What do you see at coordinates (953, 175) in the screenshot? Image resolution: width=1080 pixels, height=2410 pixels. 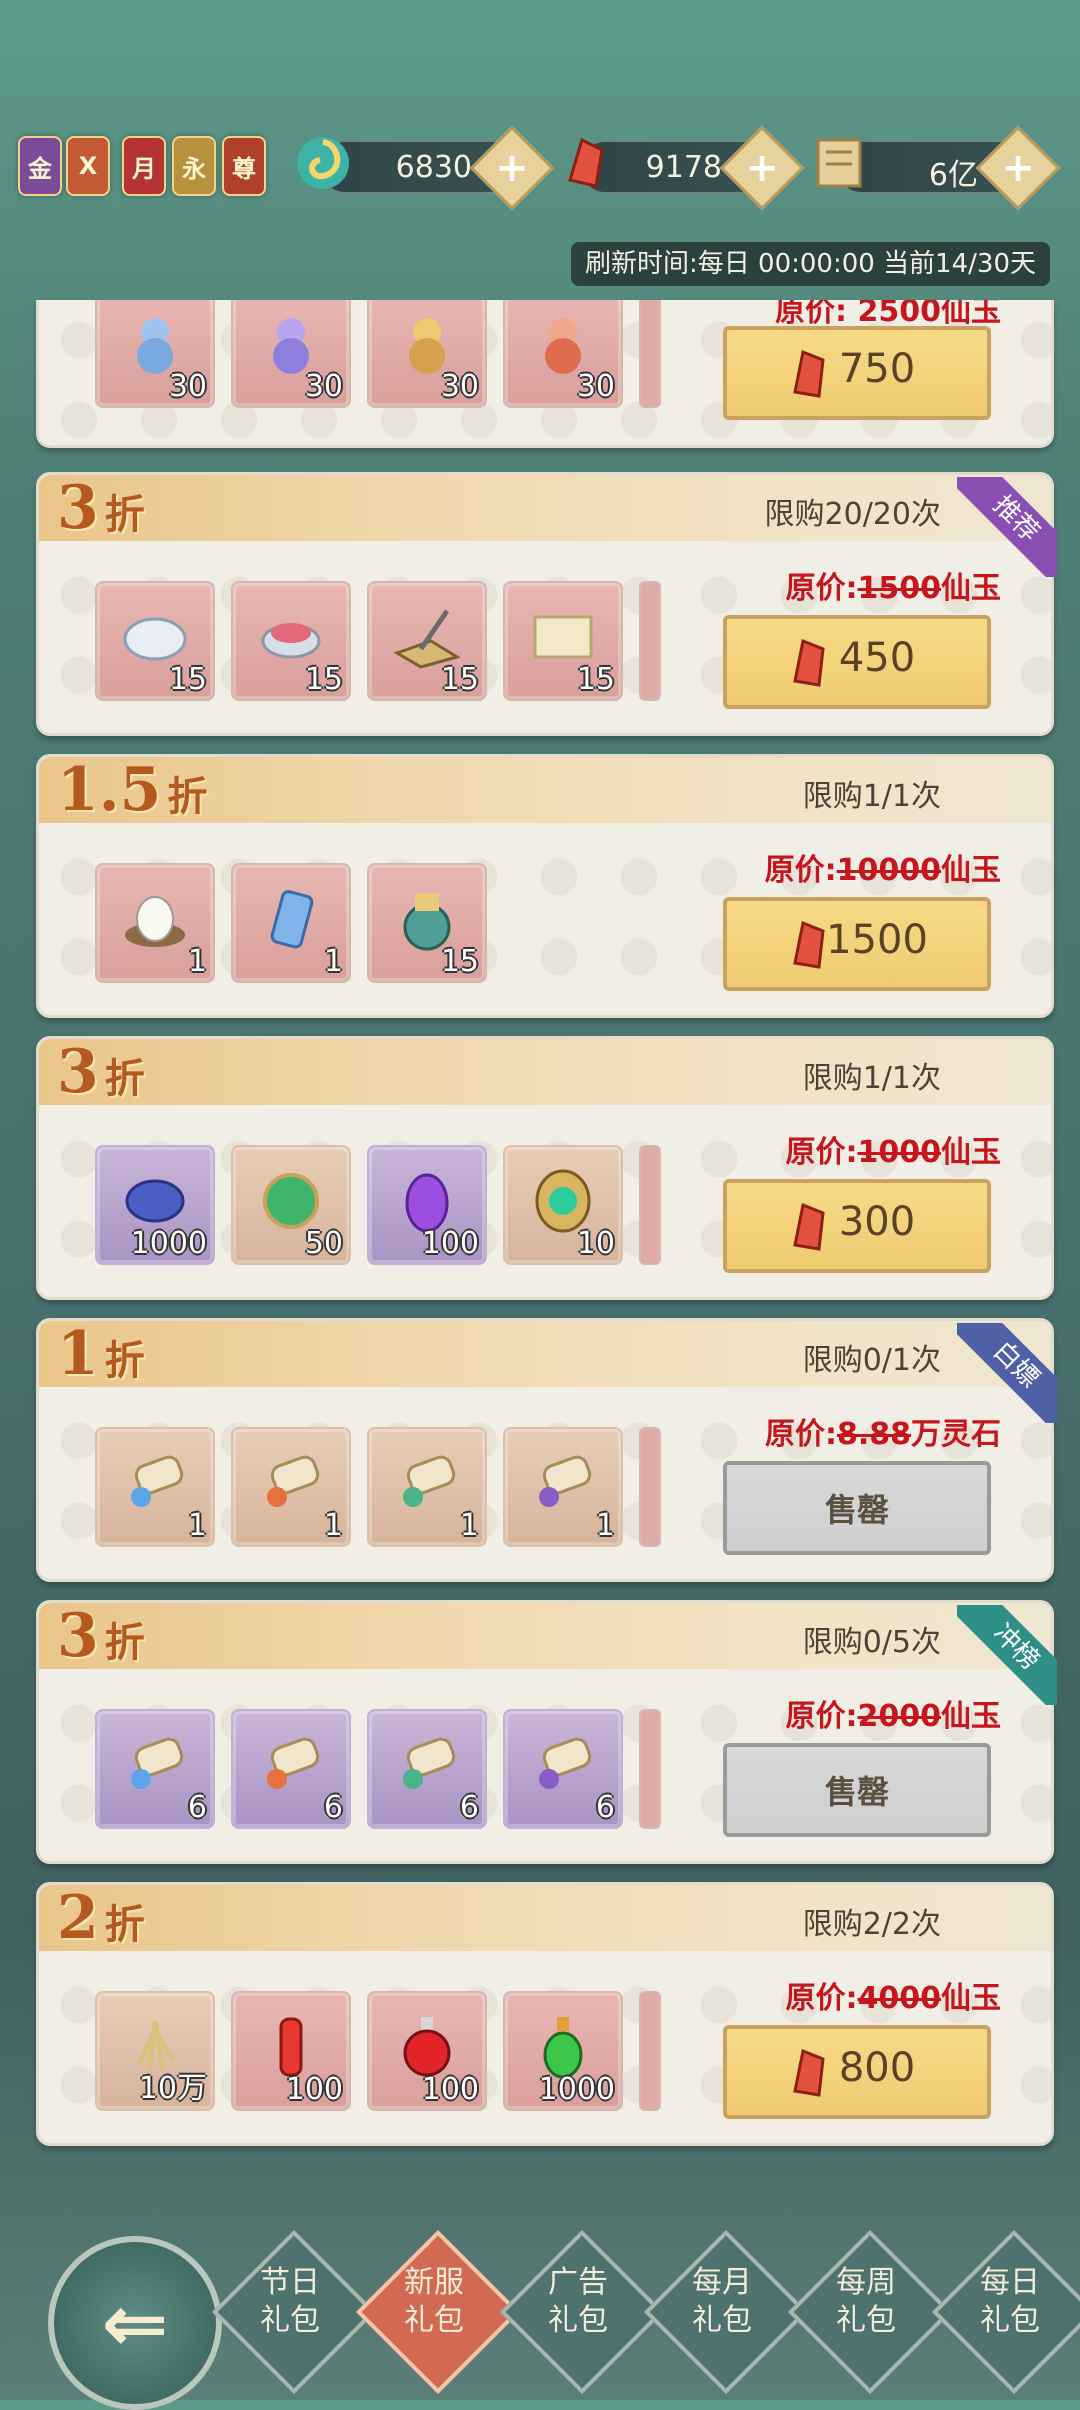 I see `currency-scroll-value: 6亿` at bounding box center [953, 175].